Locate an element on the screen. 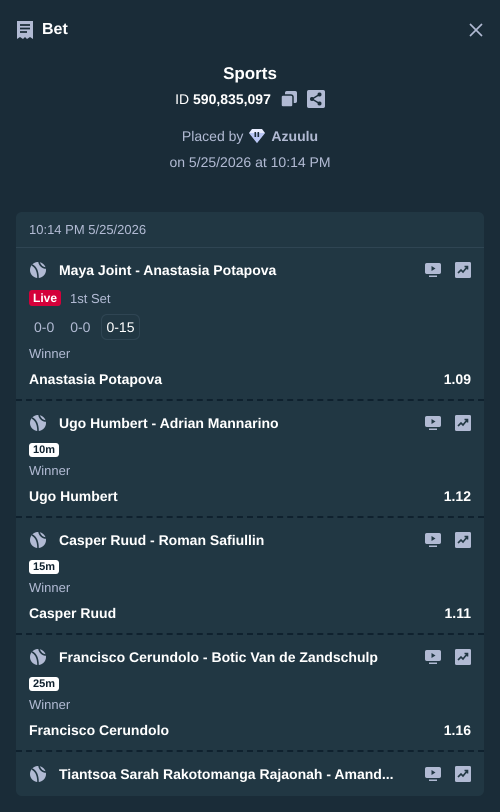  event-name: Francisco Cerundolo - Botic Van de Zandschulp is located at coordinates (235, 657).